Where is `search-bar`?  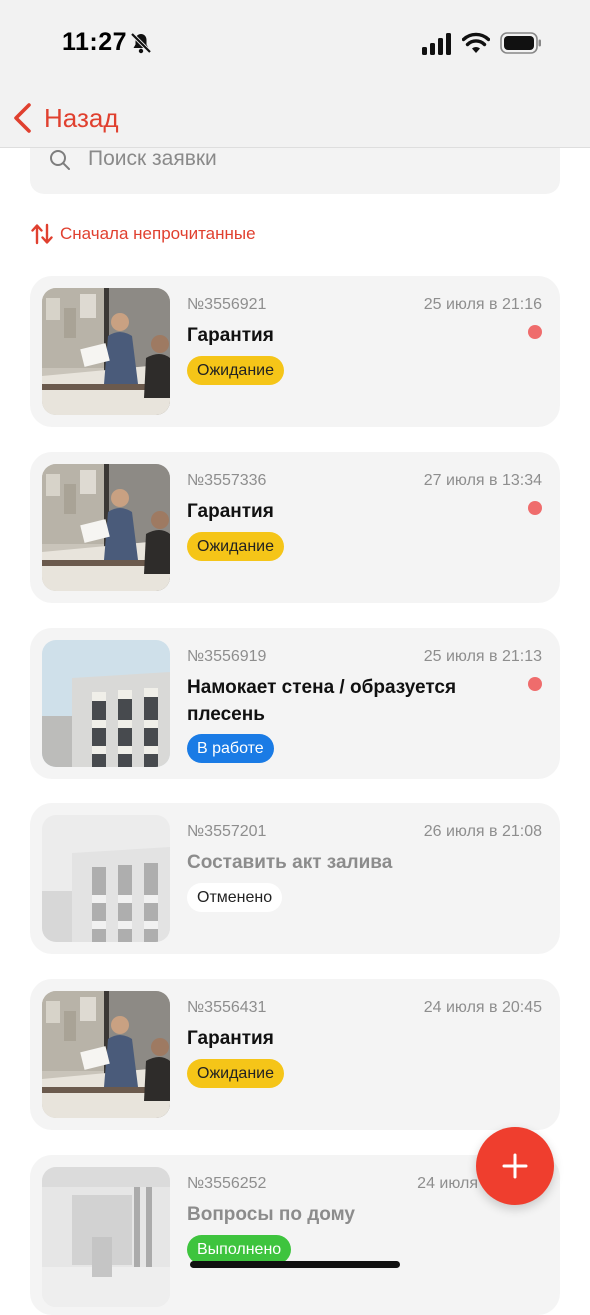
search-bar is located at coordinates (295, 169).